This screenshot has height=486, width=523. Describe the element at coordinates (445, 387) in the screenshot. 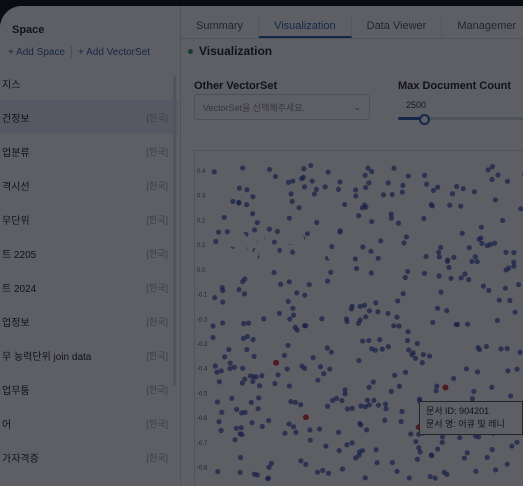

I see `highlighted-point` at that location.